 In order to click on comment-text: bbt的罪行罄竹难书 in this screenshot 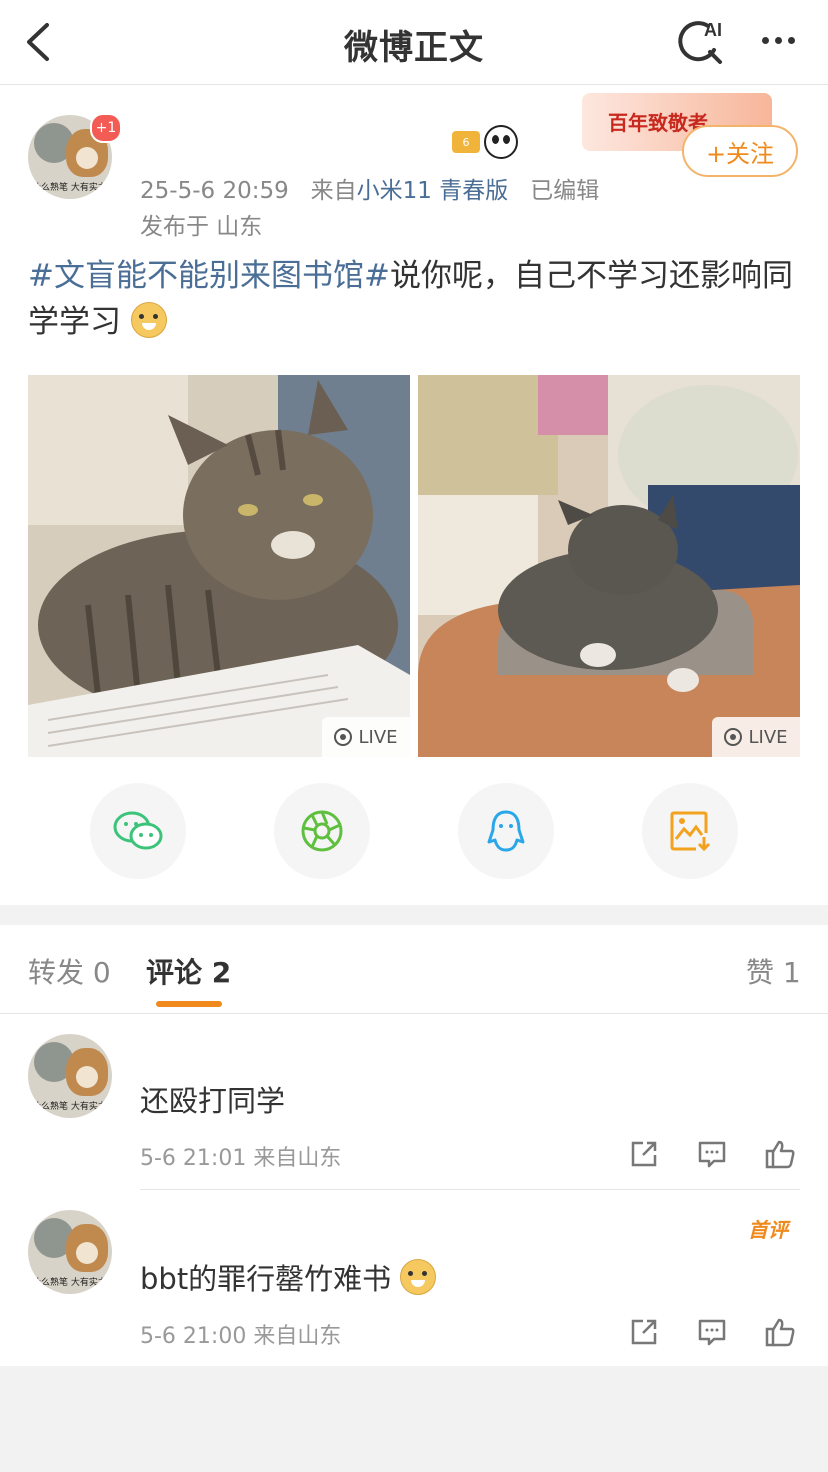, I will do `click(288, 1277)`.